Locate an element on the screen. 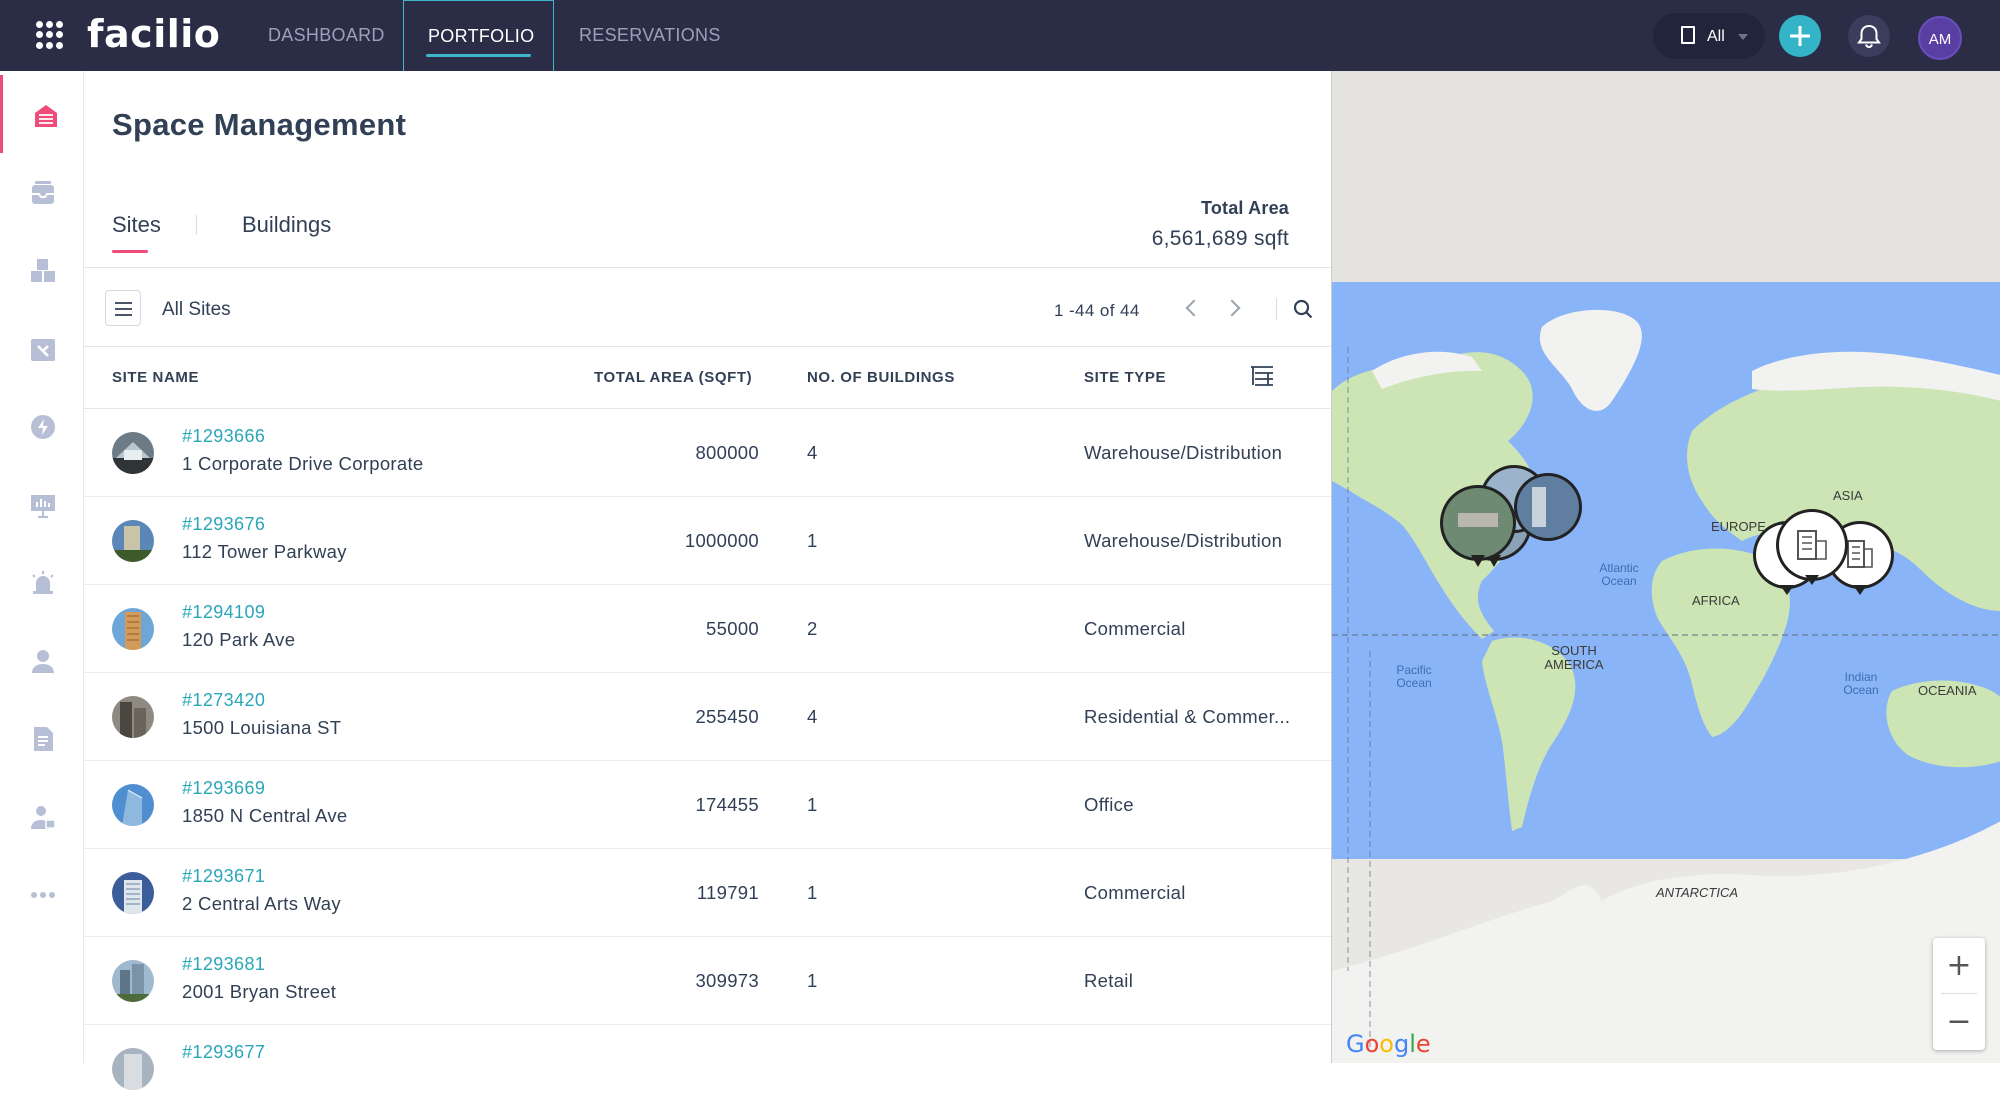 This screenshot has height=1113, width=2000. lightning-icon is located at coordinates (43, 427).